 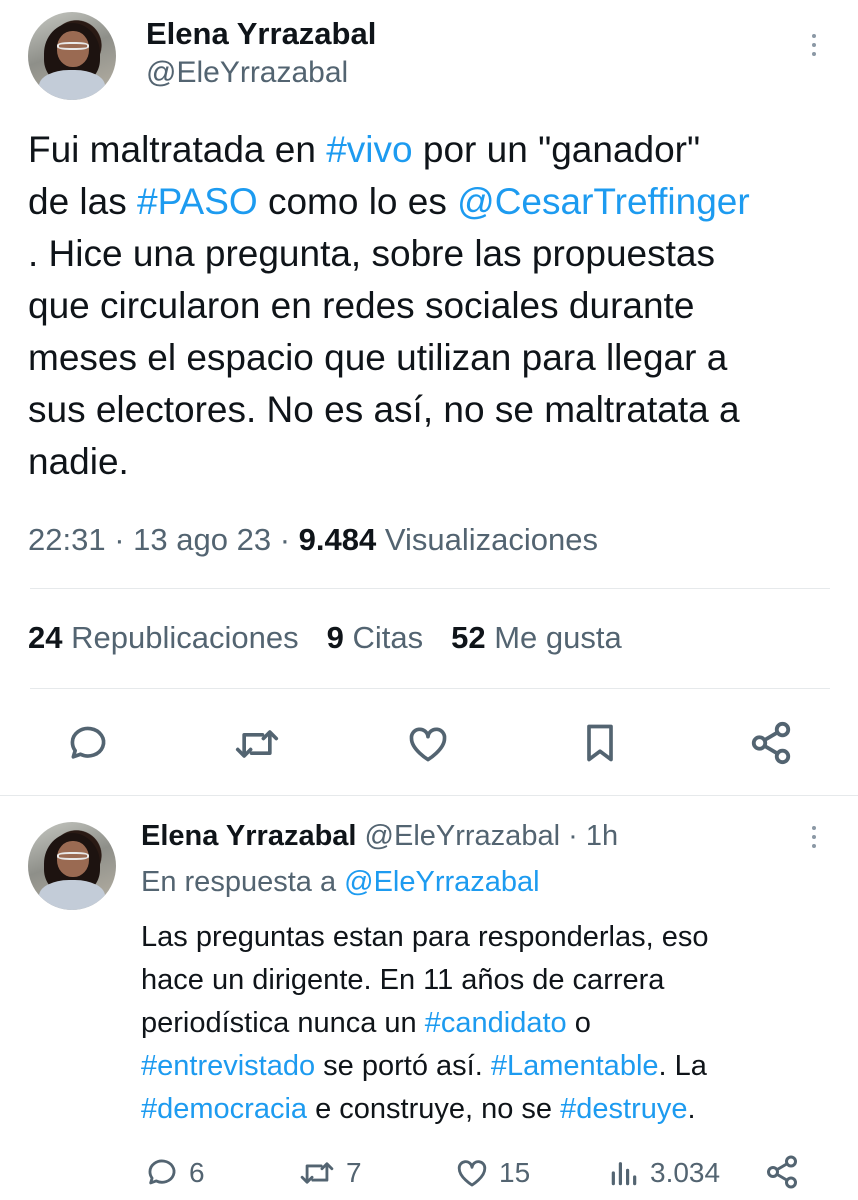 I want to click on hashtag-link: #destruye, so click(x=623, y=1109).